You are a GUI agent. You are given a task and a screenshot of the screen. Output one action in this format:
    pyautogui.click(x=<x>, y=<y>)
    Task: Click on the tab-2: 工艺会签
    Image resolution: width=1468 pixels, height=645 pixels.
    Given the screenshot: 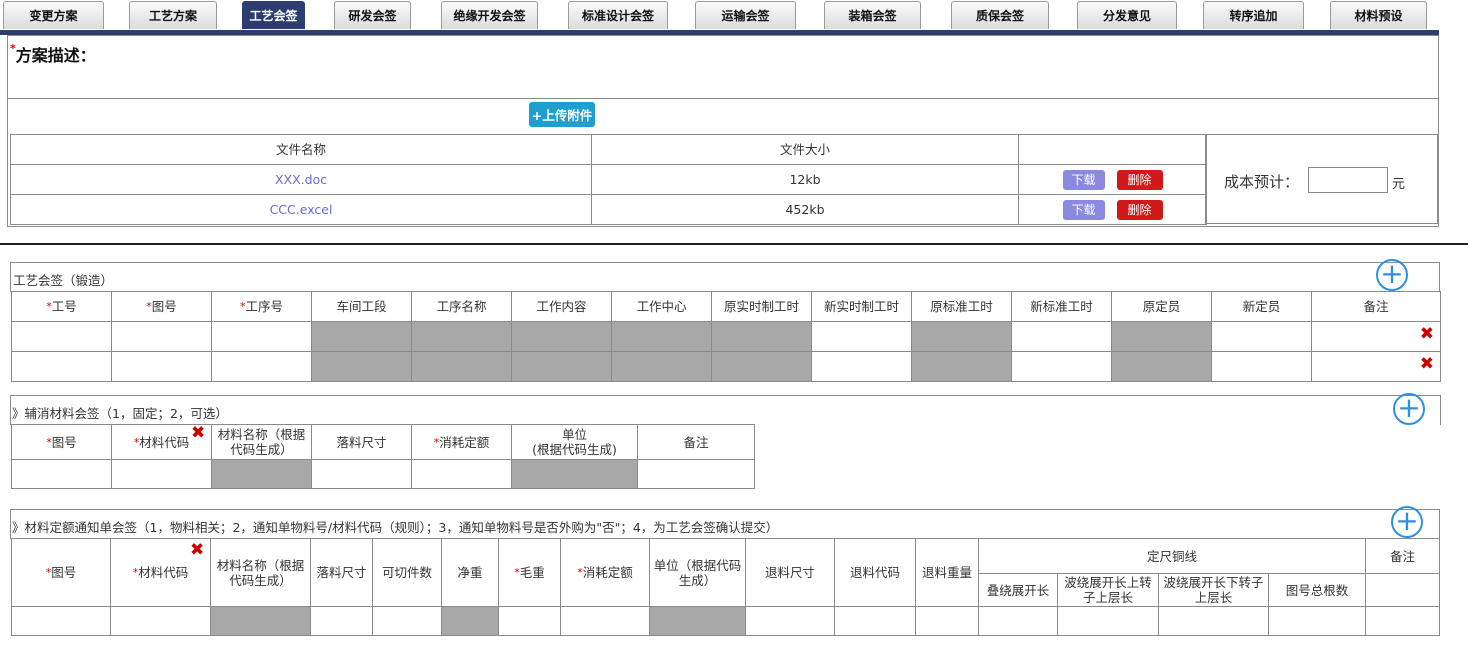 What is the action you would take?
    pyautogui.click(x=273, y=15)
    